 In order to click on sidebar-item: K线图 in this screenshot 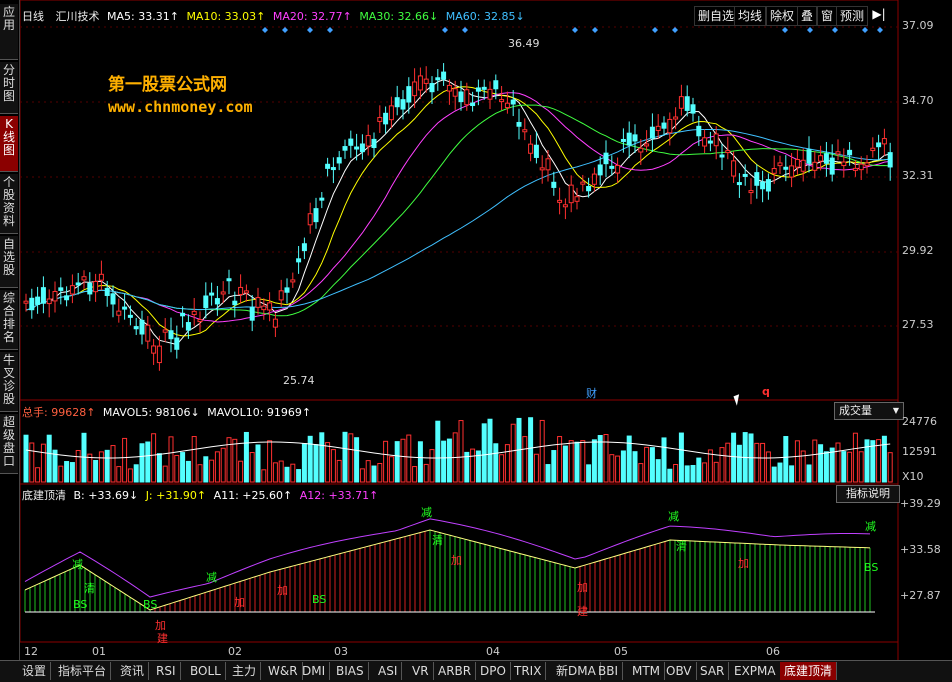, I will do `click(9, 144)`.